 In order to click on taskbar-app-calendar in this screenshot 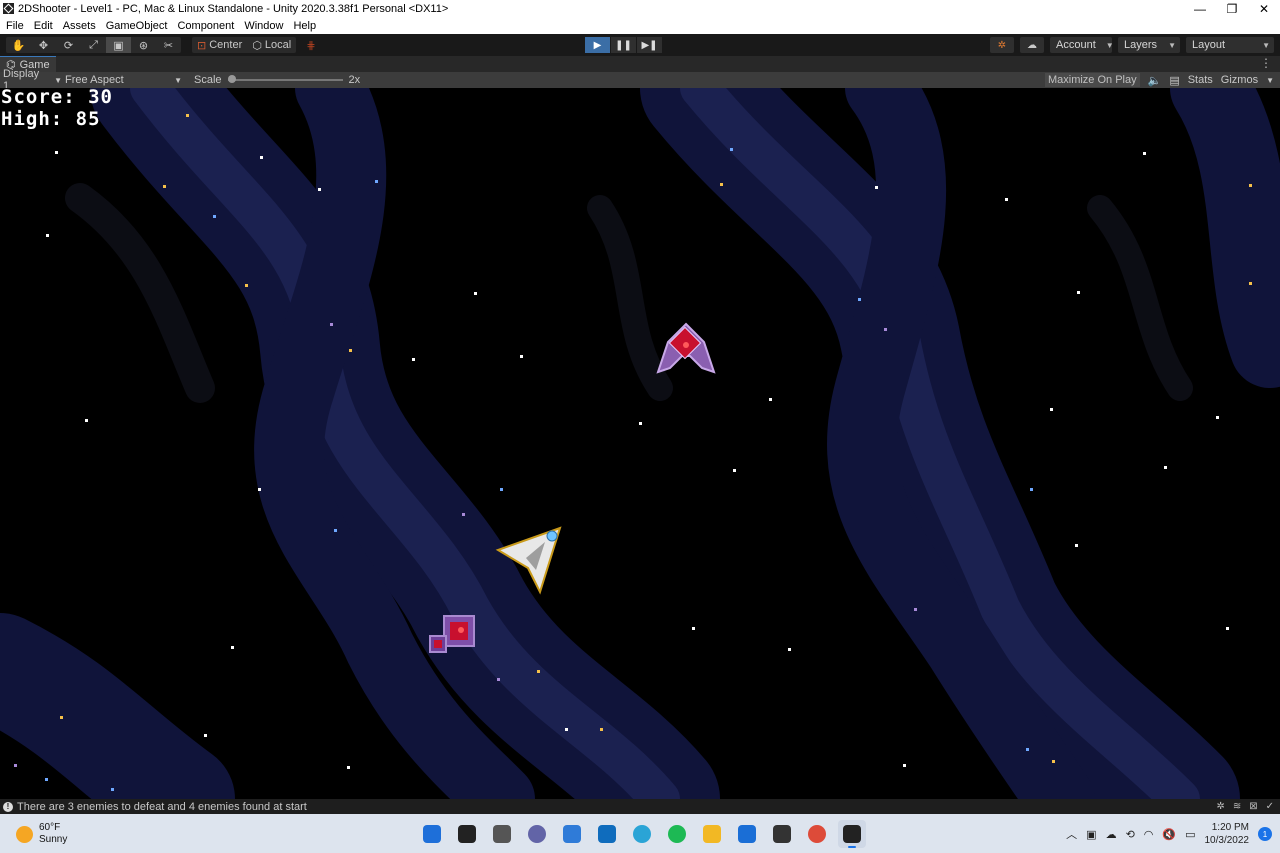, I will do `click(747, 834)`.